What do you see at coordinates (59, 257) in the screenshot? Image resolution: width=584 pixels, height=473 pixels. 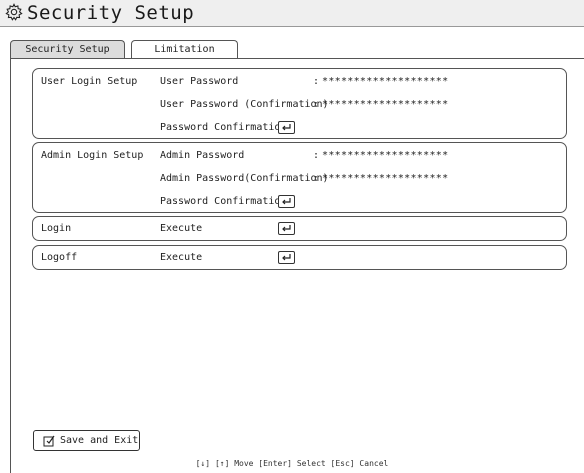 I see `group-label: Logoff` at bounding box center [59, 257].